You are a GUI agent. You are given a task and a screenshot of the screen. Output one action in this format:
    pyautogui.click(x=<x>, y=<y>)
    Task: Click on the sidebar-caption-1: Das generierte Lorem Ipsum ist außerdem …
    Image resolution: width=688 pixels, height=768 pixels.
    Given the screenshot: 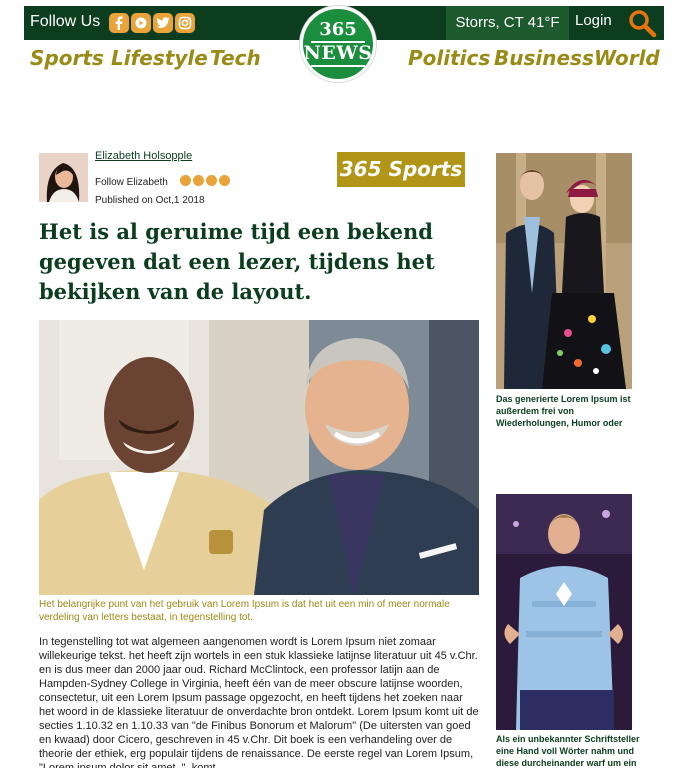 What is the action you would take?
    pyautogui.click(x=571, y=411)
    